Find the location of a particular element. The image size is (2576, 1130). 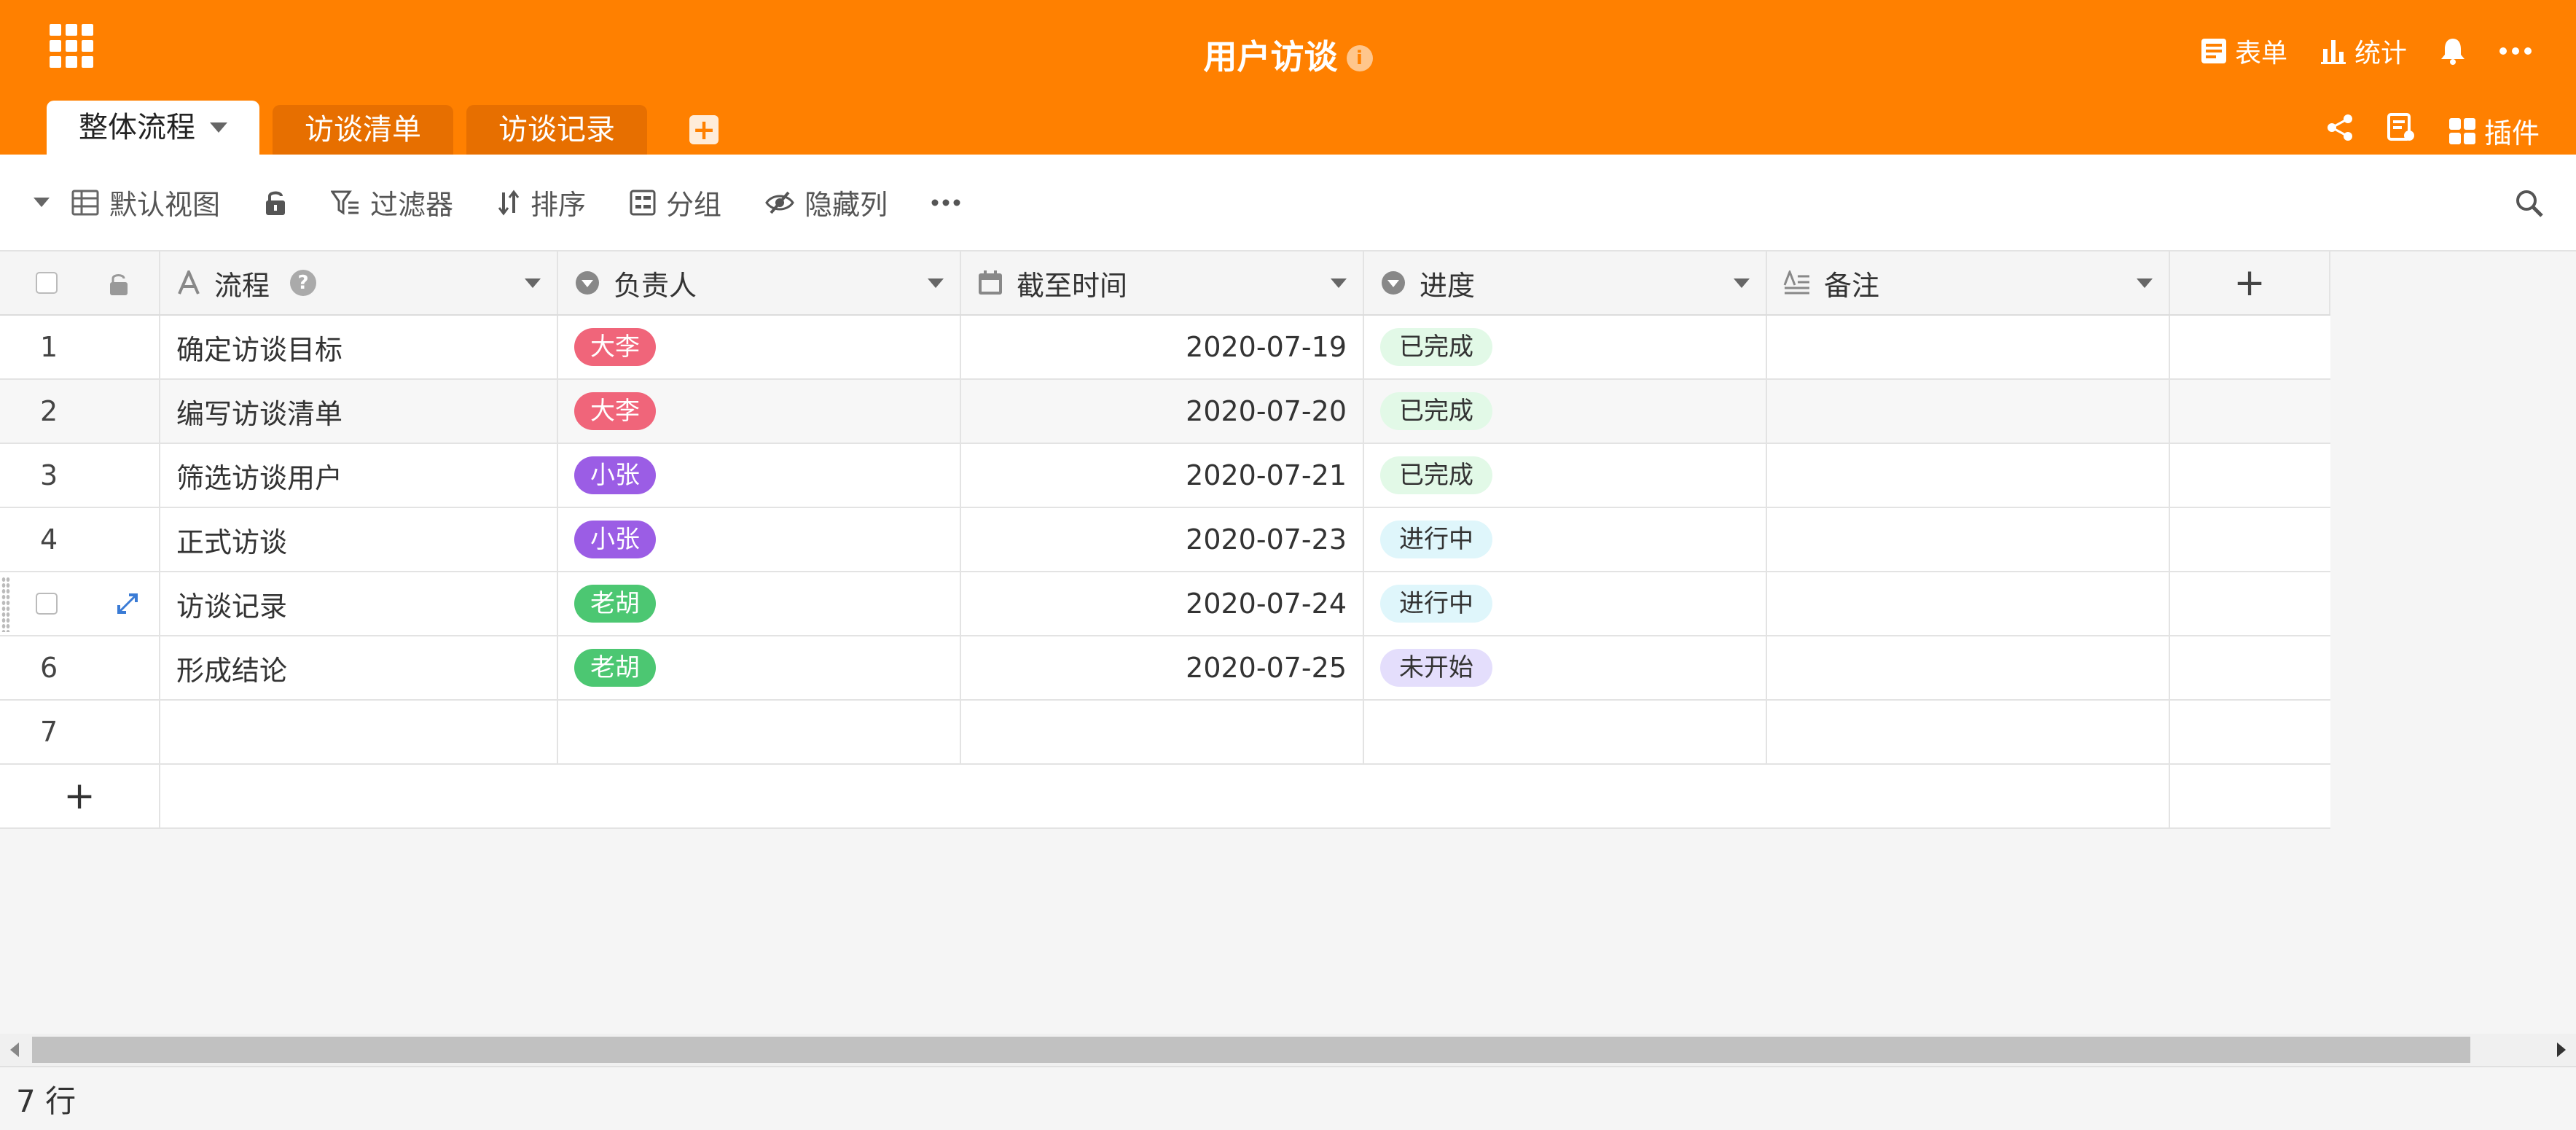

column-header-deadline: 截至时间 is located at coordinates (1162, 283).